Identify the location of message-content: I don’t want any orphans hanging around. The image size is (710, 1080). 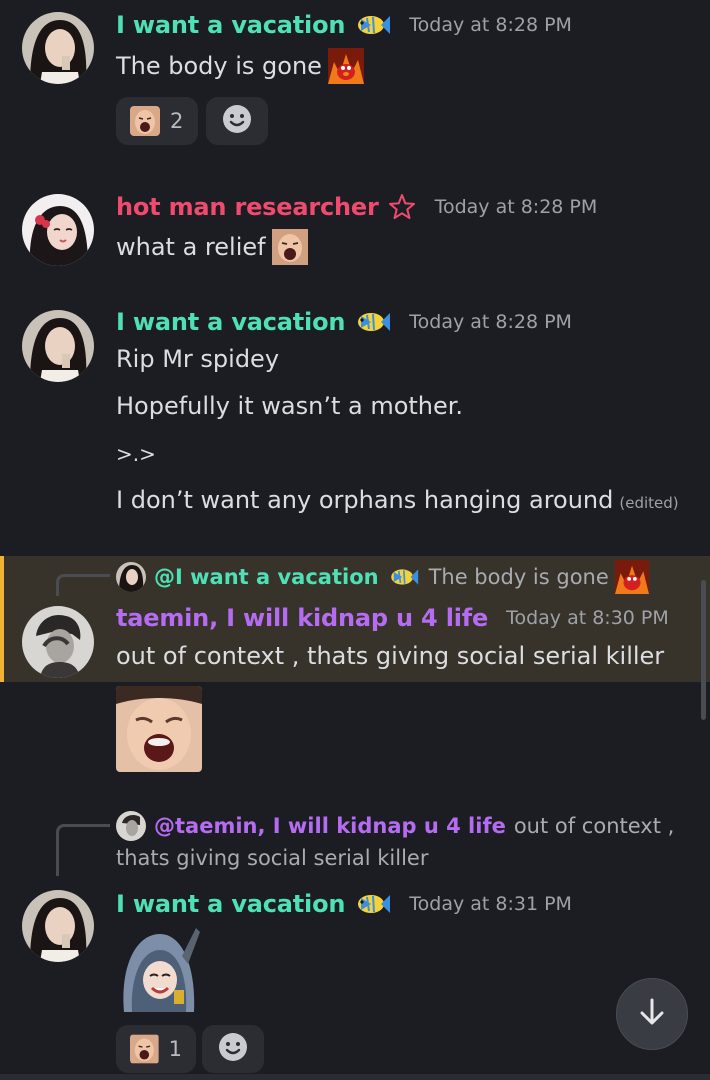
(365, 500).